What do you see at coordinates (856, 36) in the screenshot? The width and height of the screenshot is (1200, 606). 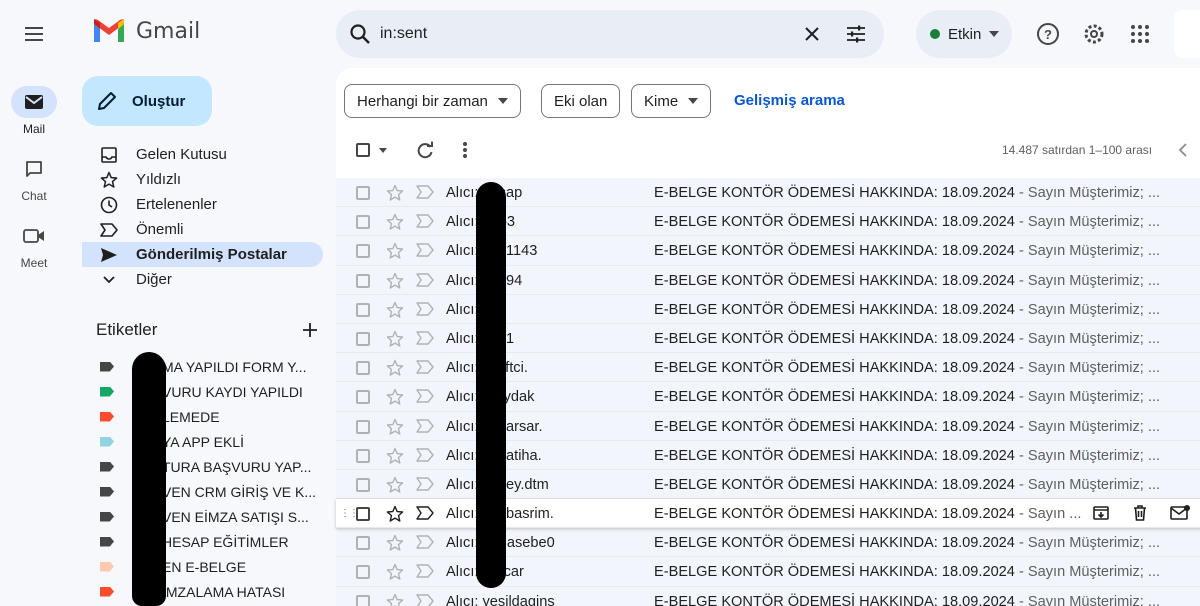 I see `search-options-icon` at bounding box center [856, 36].